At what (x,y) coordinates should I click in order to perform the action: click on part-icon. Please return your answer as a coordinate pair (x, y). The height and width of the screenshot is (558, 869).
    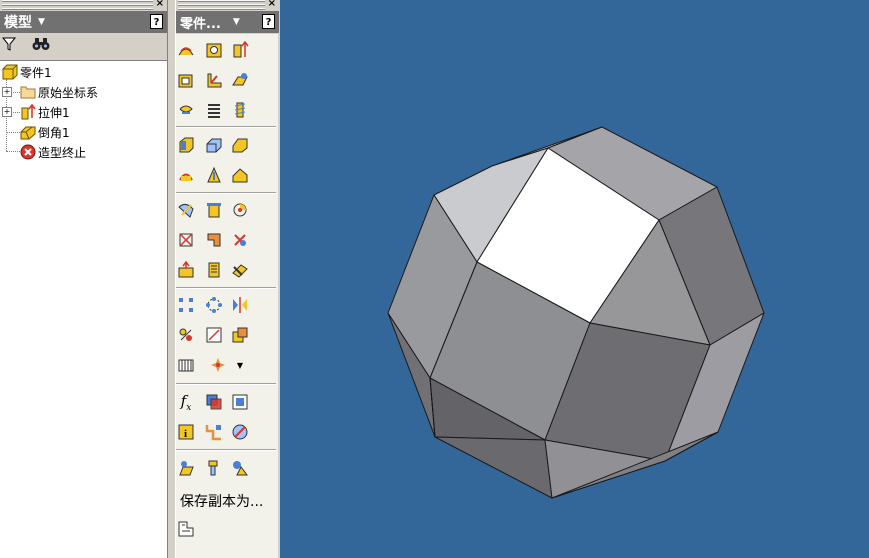
    Looking at the image, I should click on (10, 72).